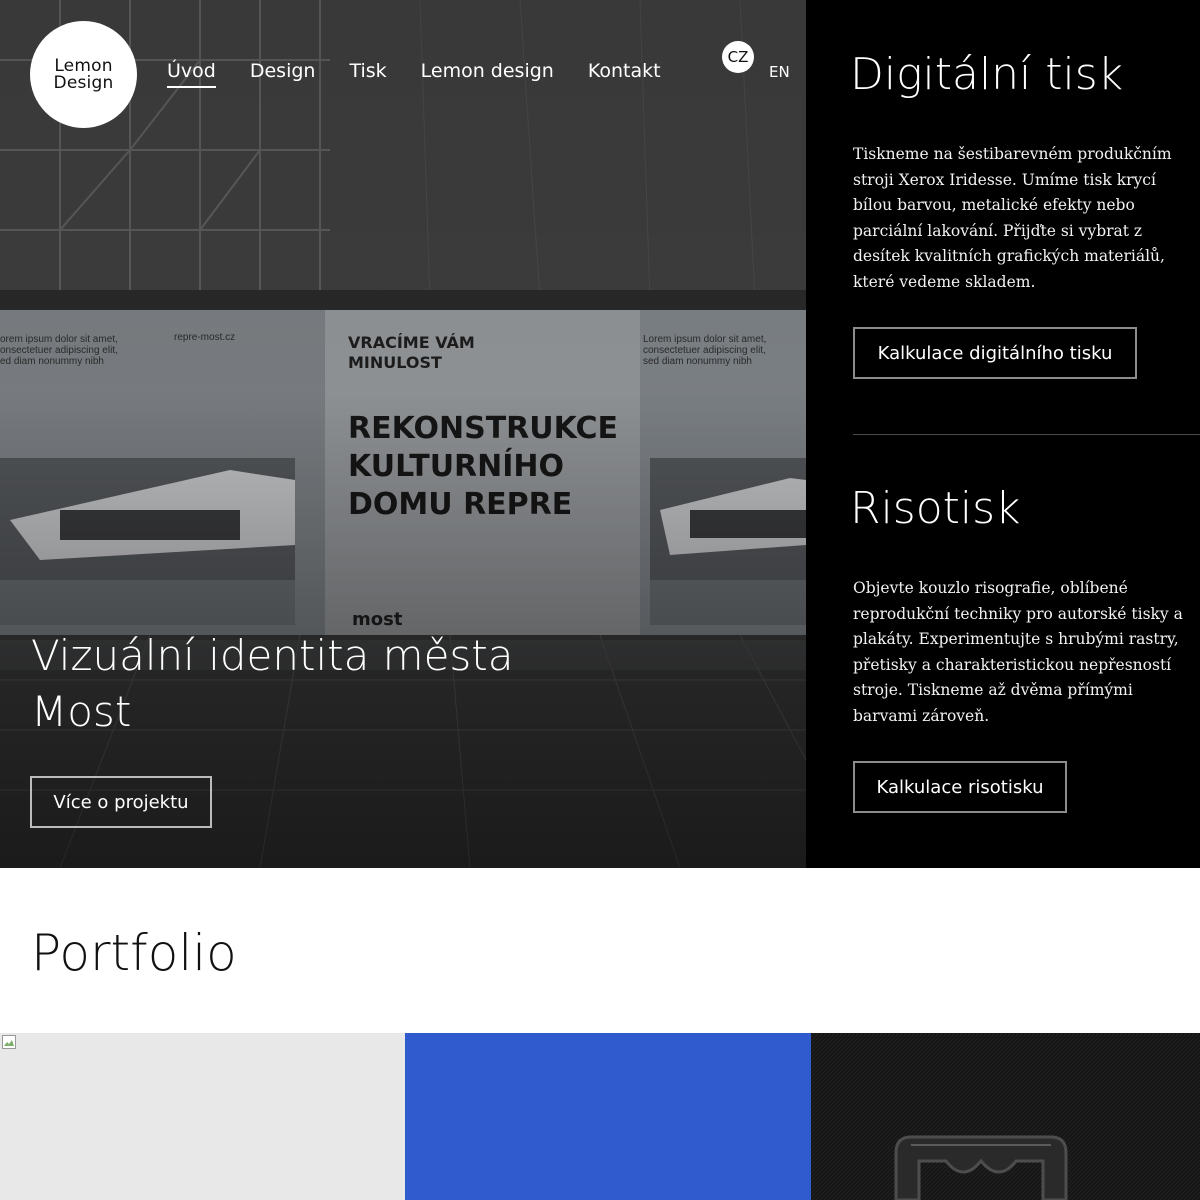 This screenshot has width=1200, height=1200. What do you see at coordinates (487, 74) in the screenshot?
I see `nav-item-lemon-design: Lemon design` at bounding box center [487, 74].